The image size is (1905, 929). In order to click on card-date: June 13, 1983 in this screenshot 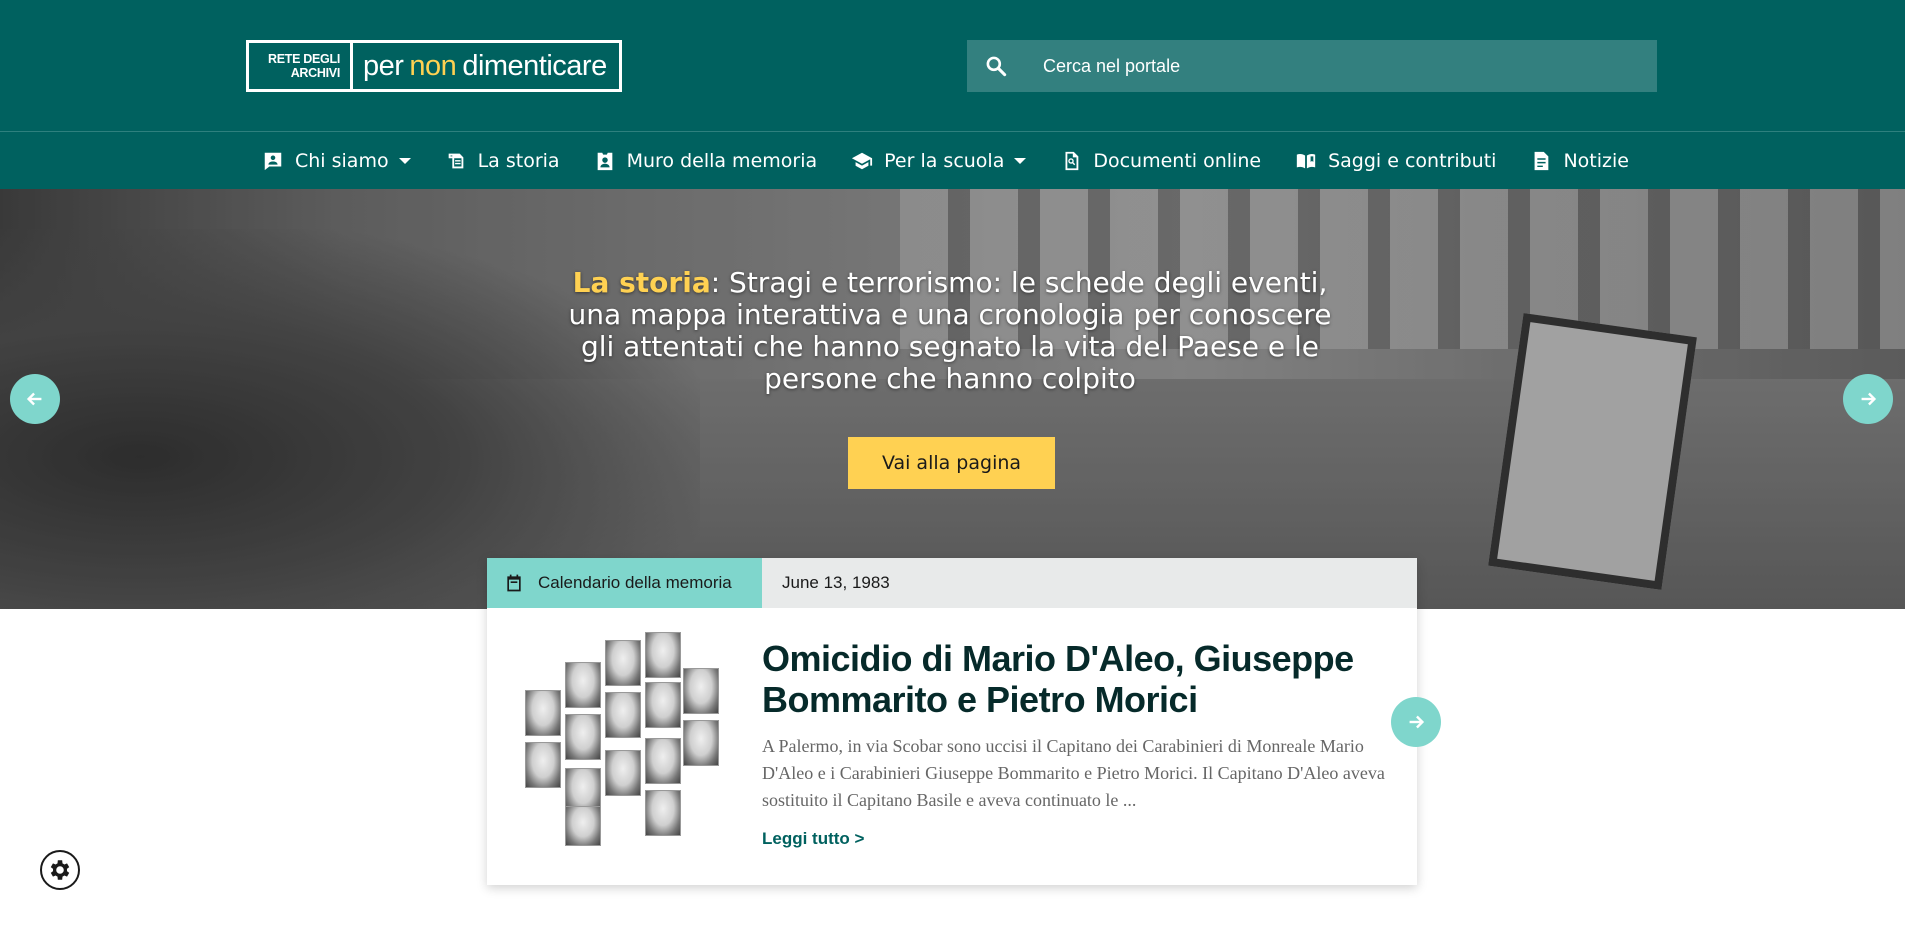, I will do `click(836, 582)`.